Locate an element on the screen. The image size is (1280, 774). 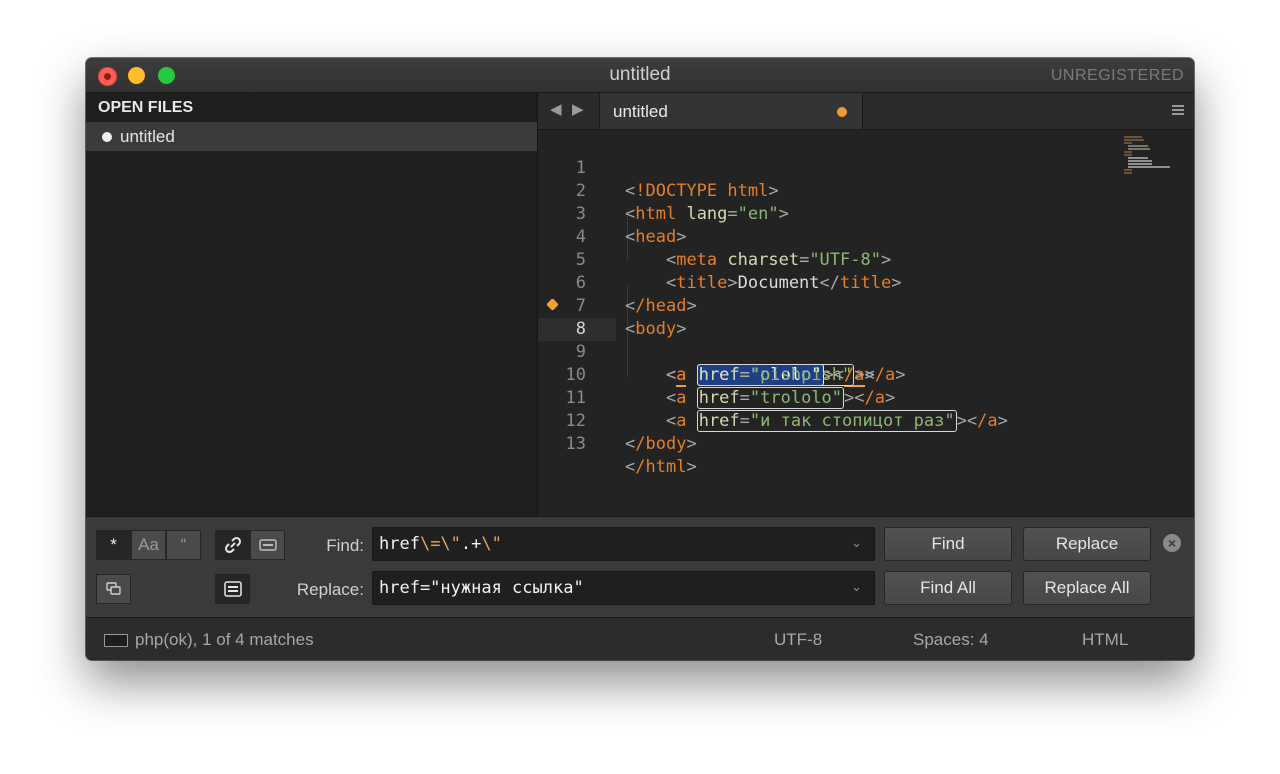
code-line: 12 </body> is located at coordinates (866, 420).